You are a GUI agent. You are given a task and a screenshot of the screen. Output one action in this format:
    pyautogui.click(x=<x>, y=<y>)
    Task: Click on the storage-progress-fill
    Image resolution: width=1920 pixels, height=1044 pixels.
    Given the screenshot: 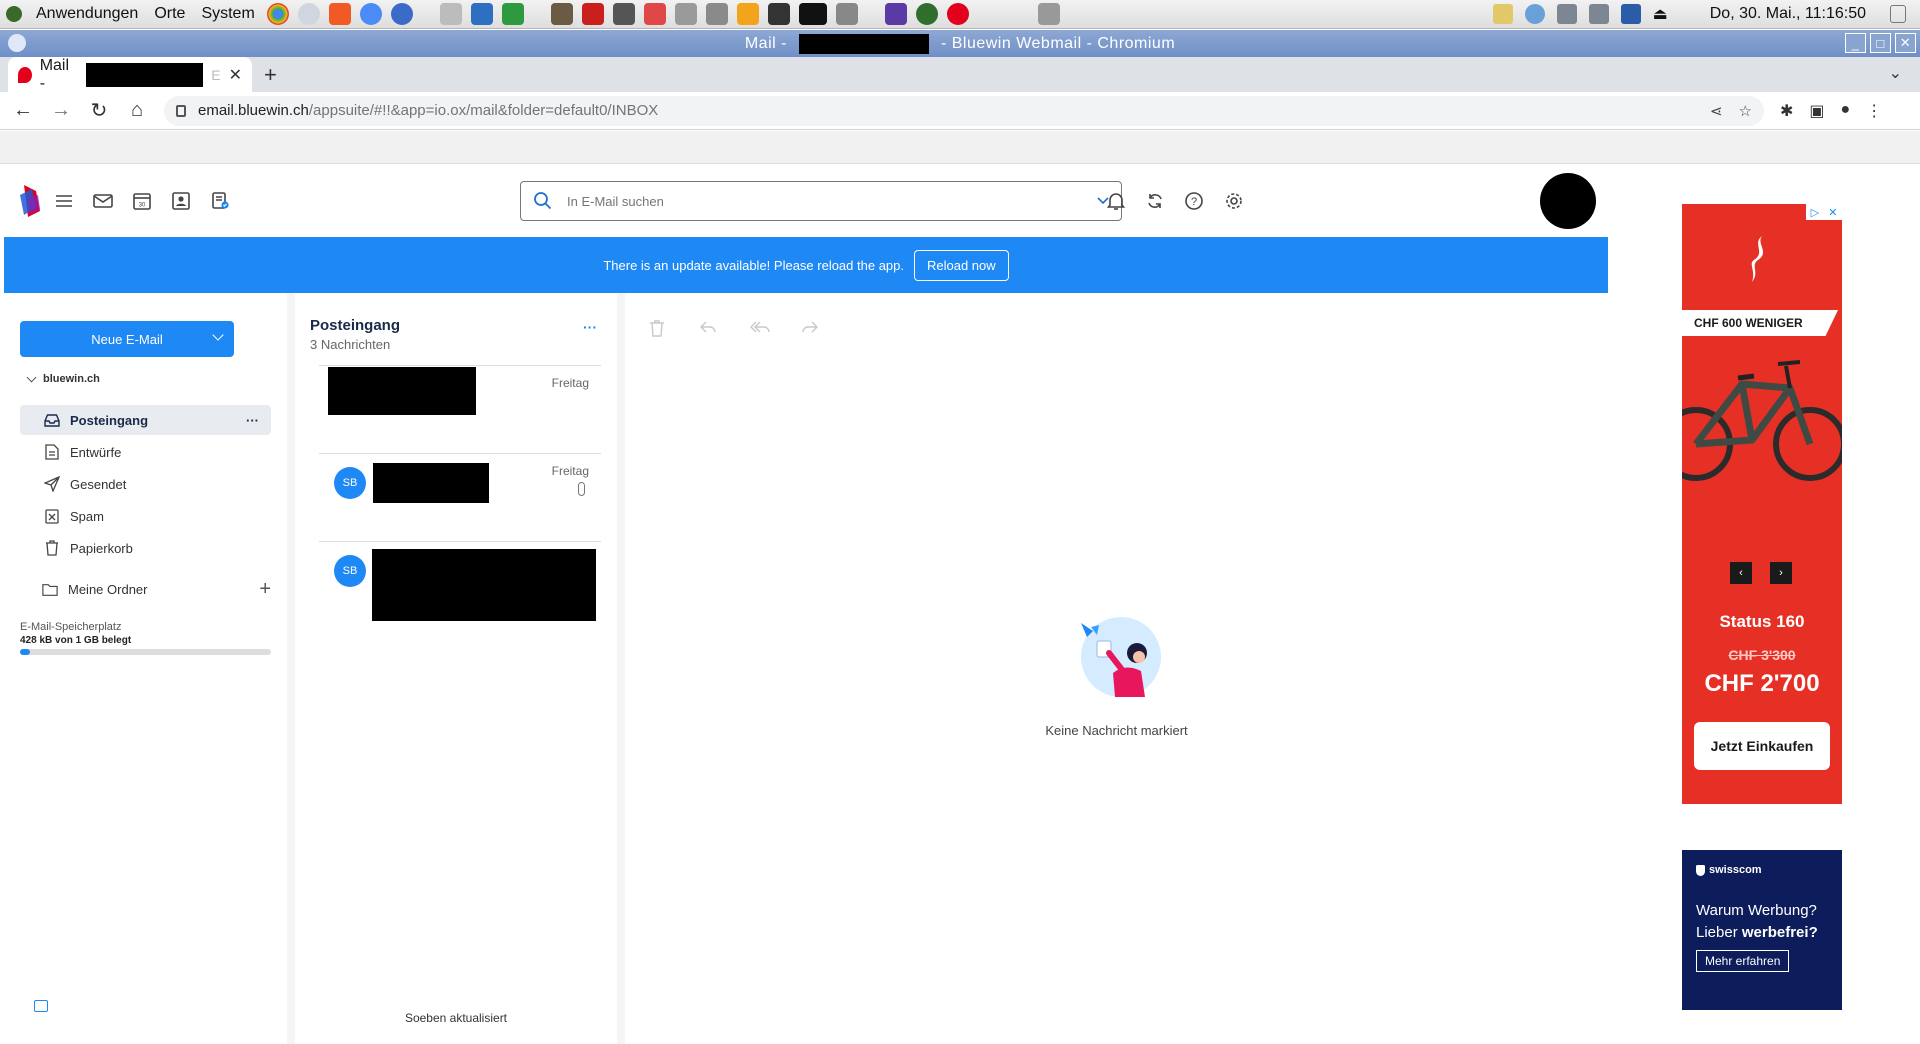 What is the action you would take?
    pyautogui.click(x=25, y=652)
    